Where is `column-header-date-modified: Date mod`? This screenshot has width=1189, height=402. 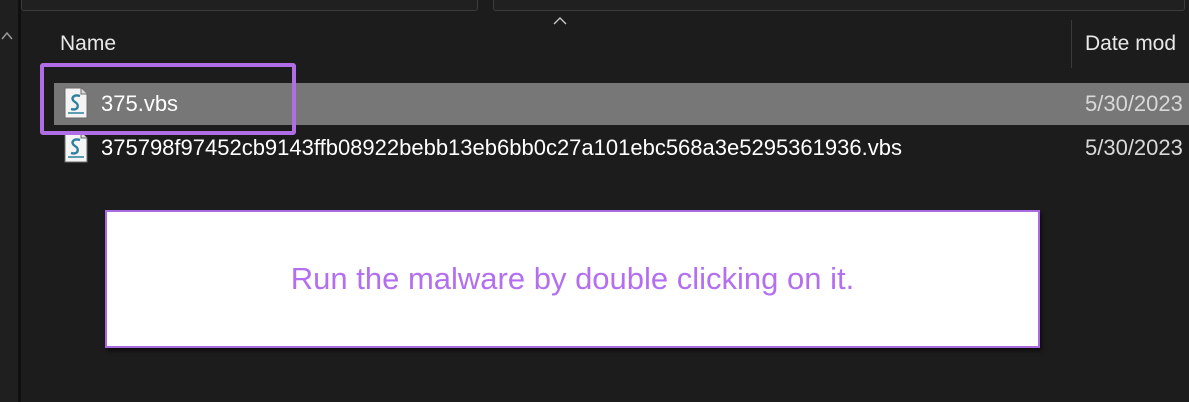 column-header-date-modified: Date mod is located at coordinates (1130, 44).